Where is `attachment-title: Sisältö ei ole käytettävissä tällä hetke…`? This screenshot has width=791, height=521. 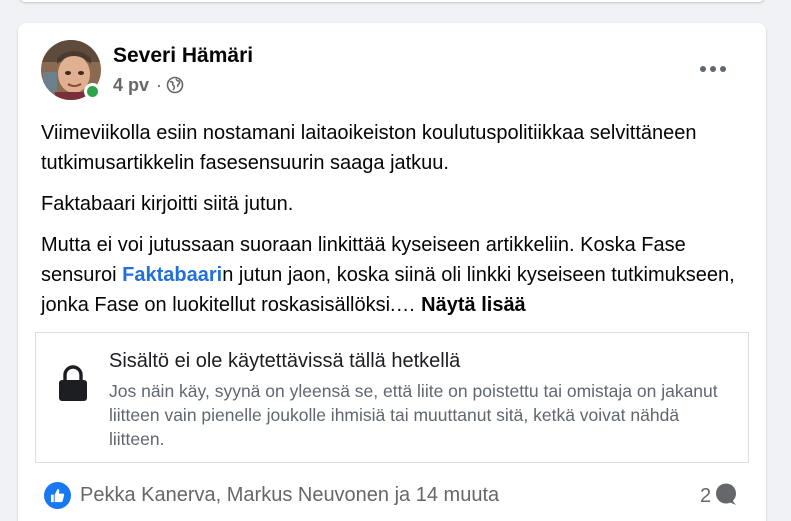 attachment-title: Sisältö ei ole käytettävissä tällä hetke… is located at coordinates (285, 361).